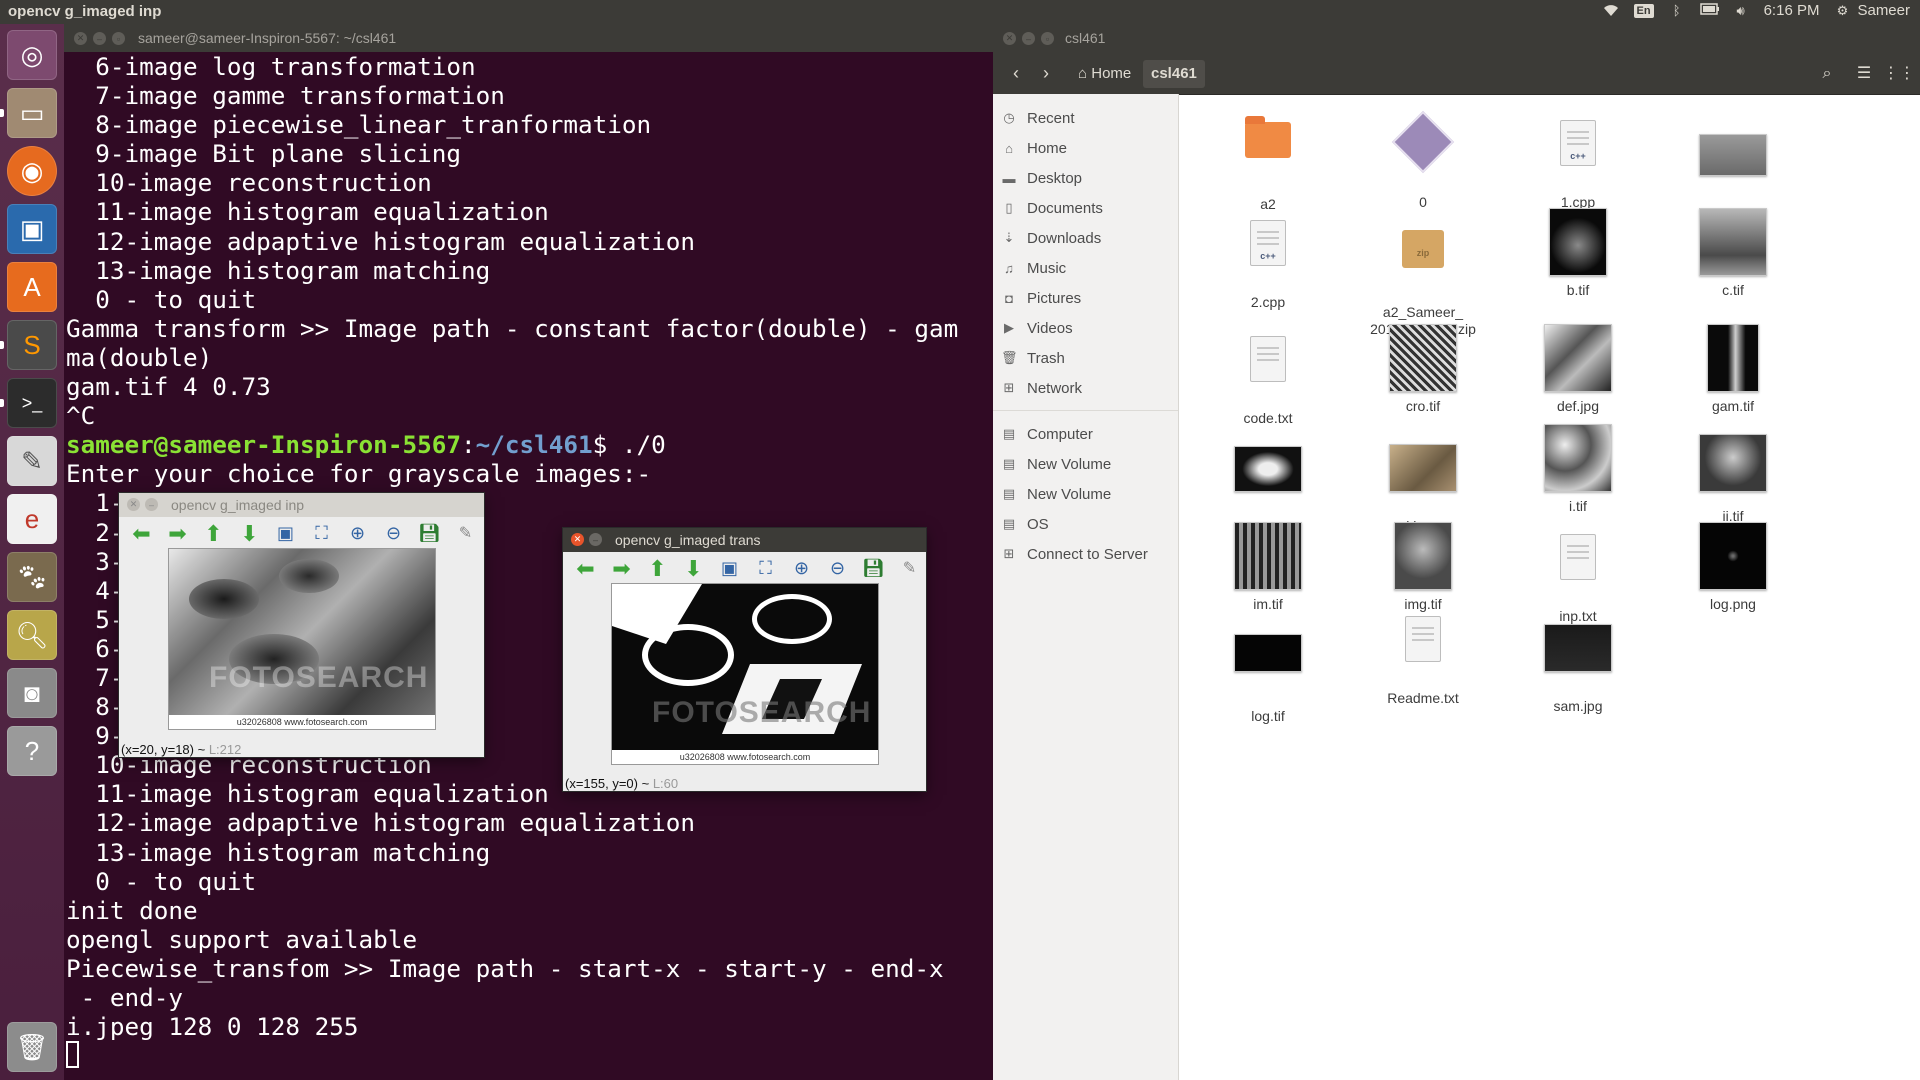 The height and width of the screenshot is (1080, 1920). I want to click on file-item: get.png, so click(1268, 480).